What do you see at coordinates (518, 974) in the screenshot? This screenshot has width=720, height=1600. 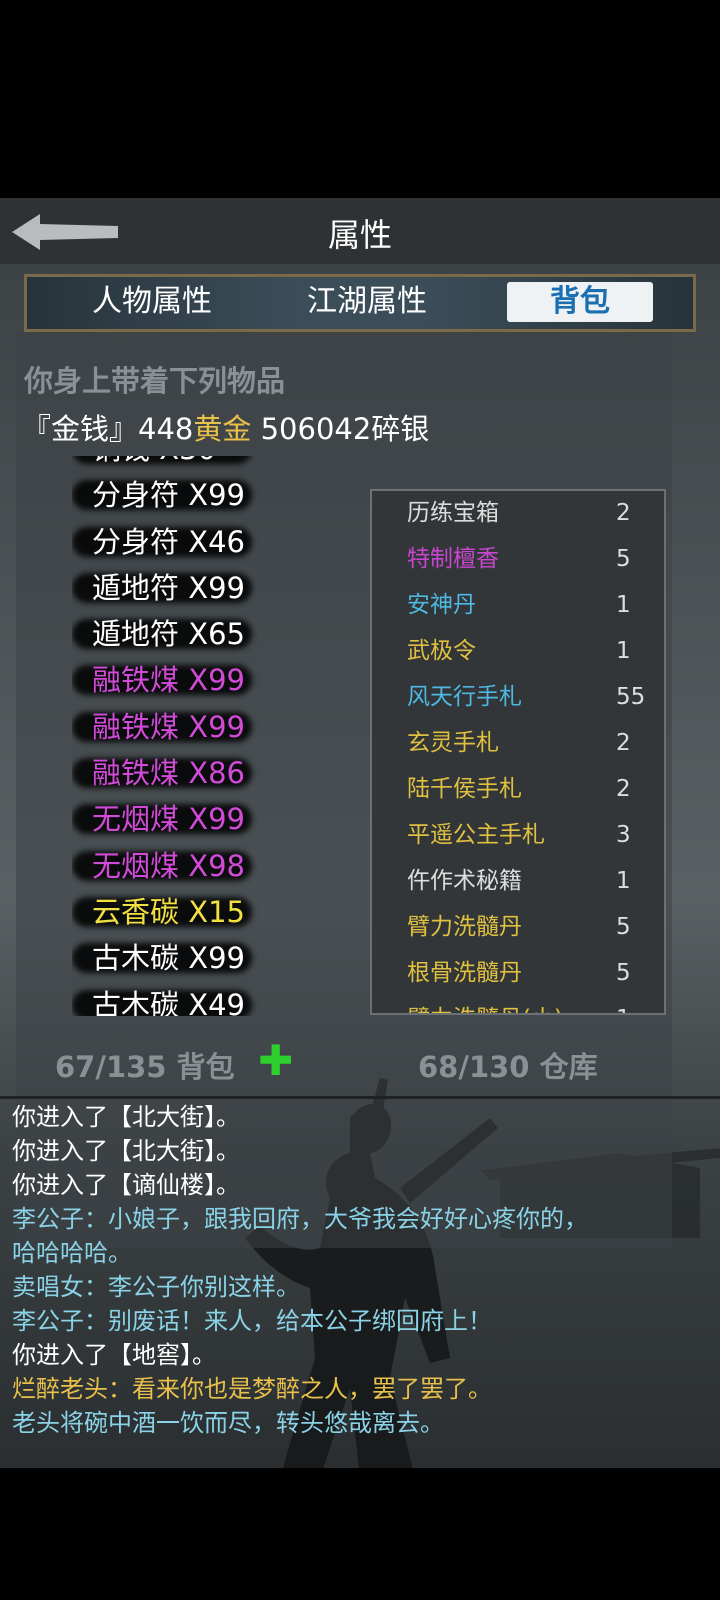 I see `list-item: 根骨洗髓丹 5` at bounding box center [518, 974].